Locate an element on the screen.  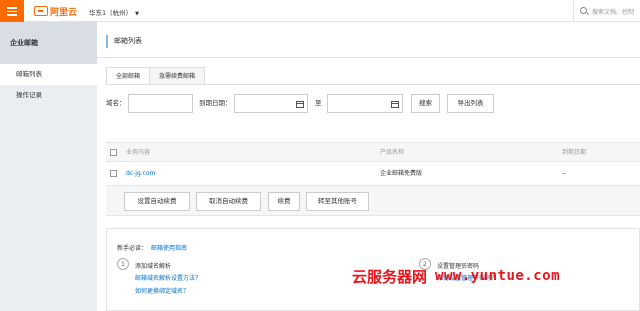
action-bar: 设置自动续费 取消自动续费 续费 转至其他账号 is located at coordinates (373, 201).